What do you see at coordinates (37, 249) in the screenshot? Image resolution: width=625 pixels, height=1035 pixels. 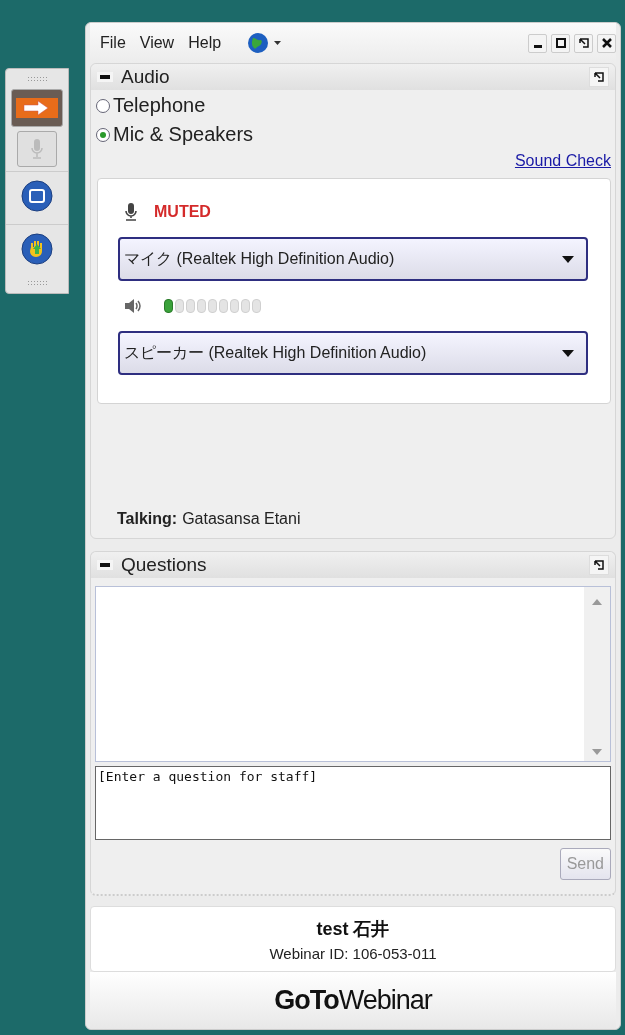 I see `raise-hand-icon` at bounding box center [37, 249].